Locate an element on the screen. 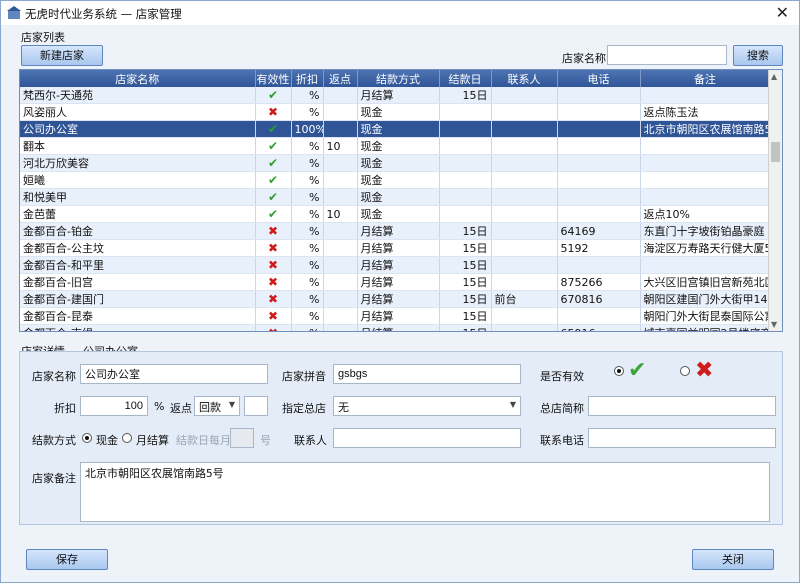 Image resolution: width=800 pixels, height=583 pixels. table-row: 金都百合-和平里 ✖% 月结算 15日 is located at coordinates (395, 265).